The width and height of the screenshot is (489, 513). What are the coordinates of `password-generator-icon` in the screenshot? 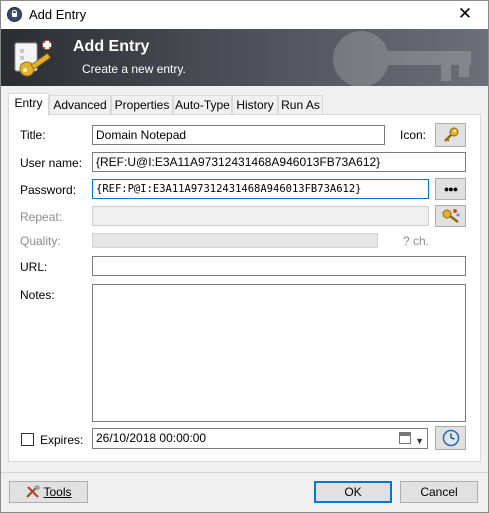 It's located at (450, 216).